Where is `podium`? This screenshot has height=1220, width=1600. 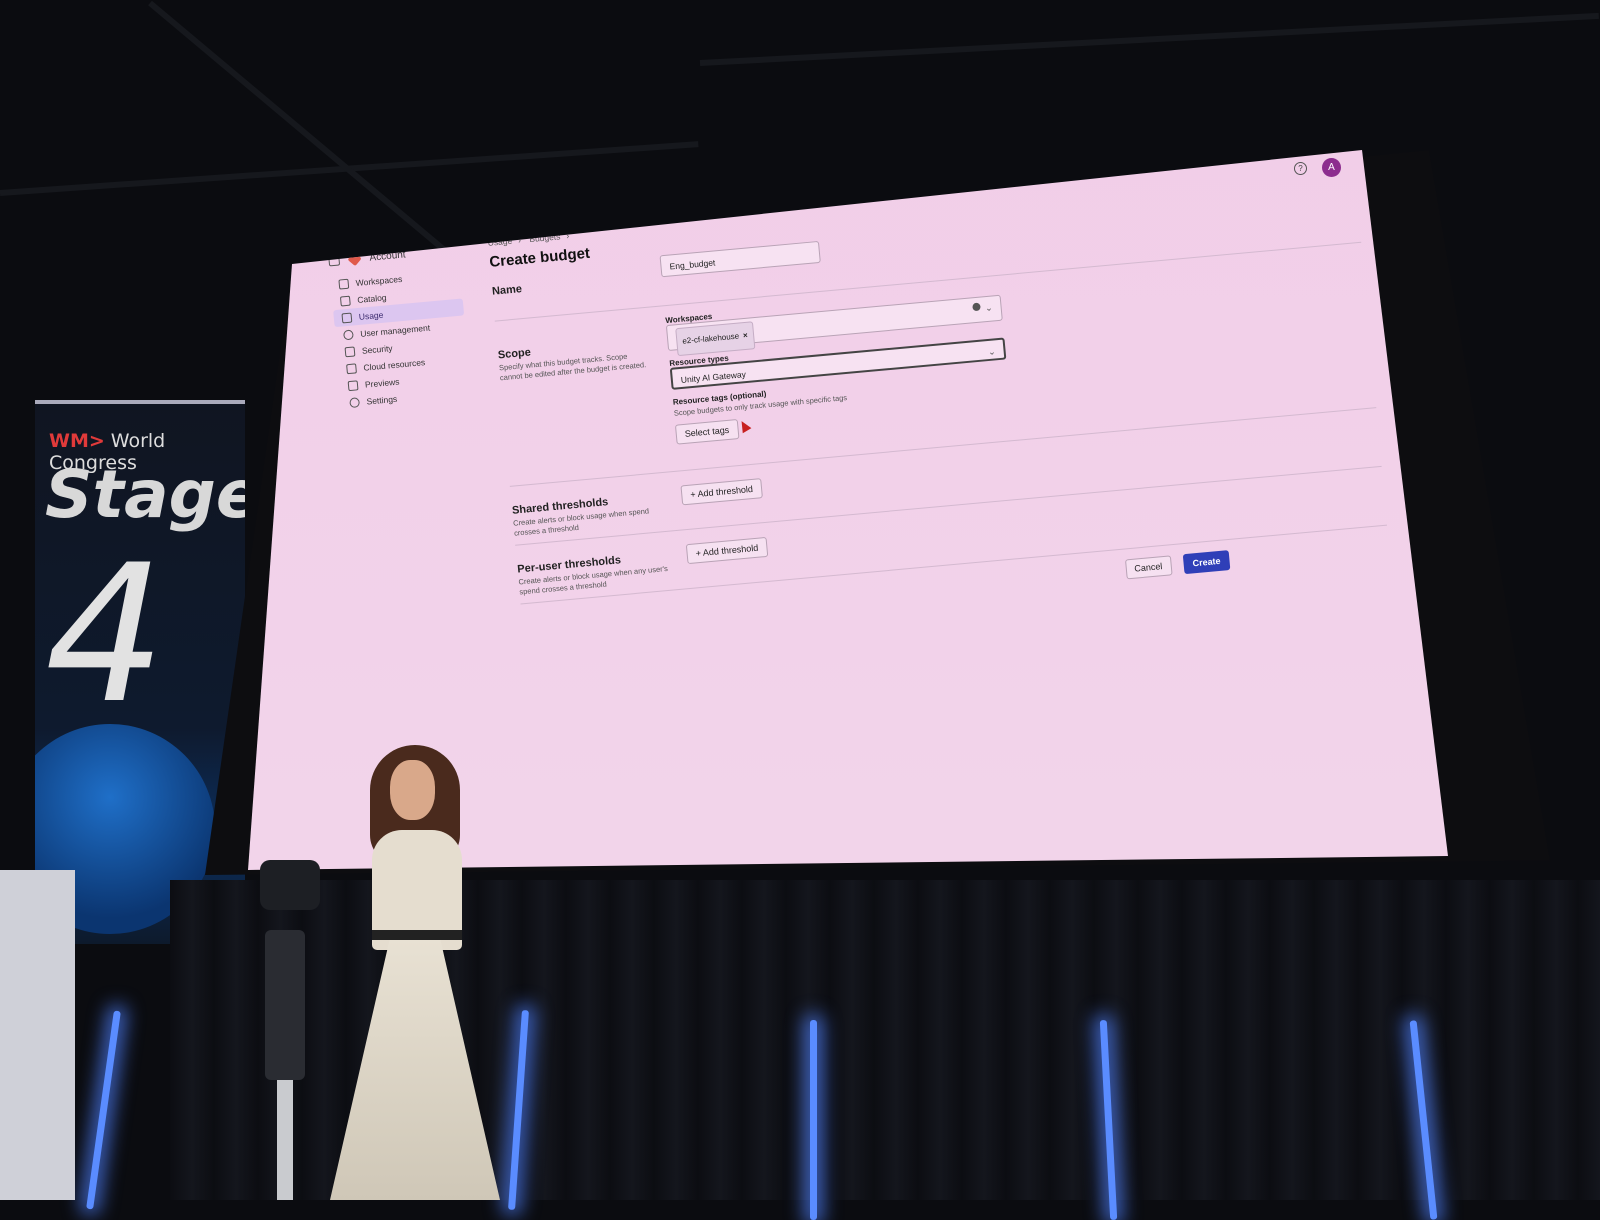 podium is located at coordinates (37, 1035).